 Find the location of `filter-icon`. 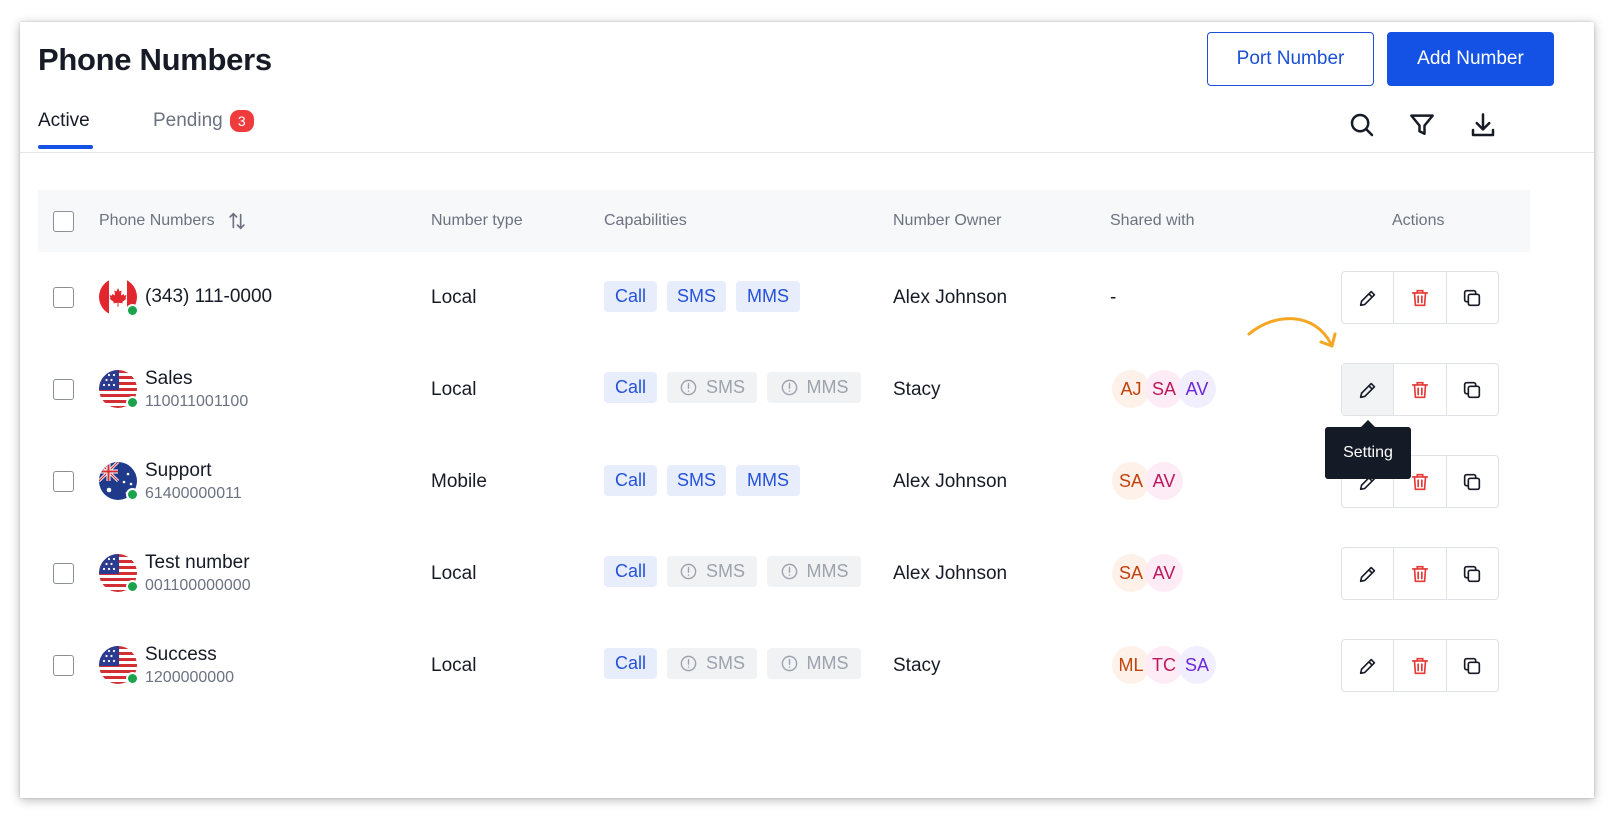

filter-icon is located at coordinates (1422, 125).